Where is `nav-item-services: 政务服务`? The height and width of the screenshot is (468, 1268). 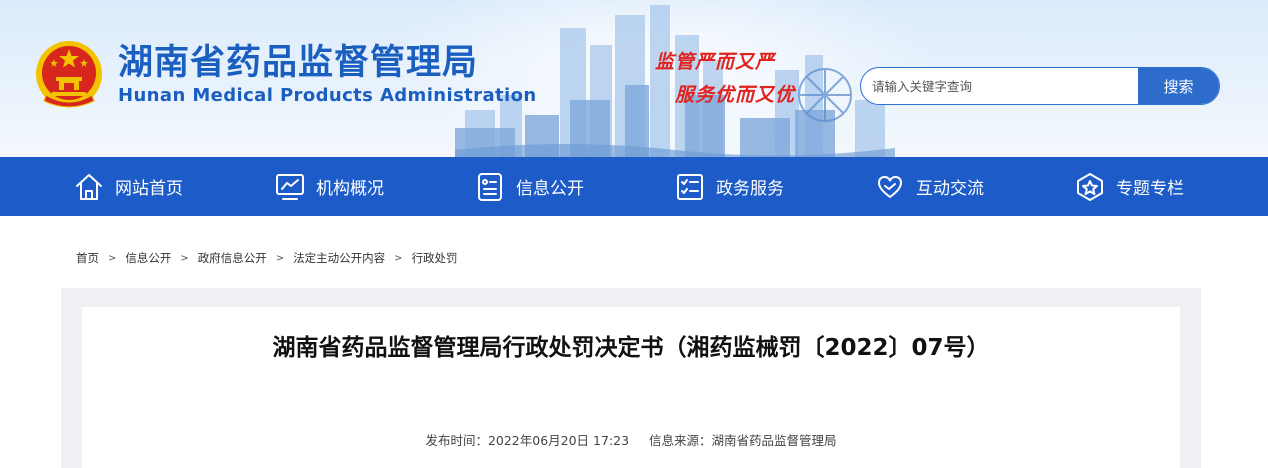
nav-item-services: 政务服务 is located at coordinates (729, 186).